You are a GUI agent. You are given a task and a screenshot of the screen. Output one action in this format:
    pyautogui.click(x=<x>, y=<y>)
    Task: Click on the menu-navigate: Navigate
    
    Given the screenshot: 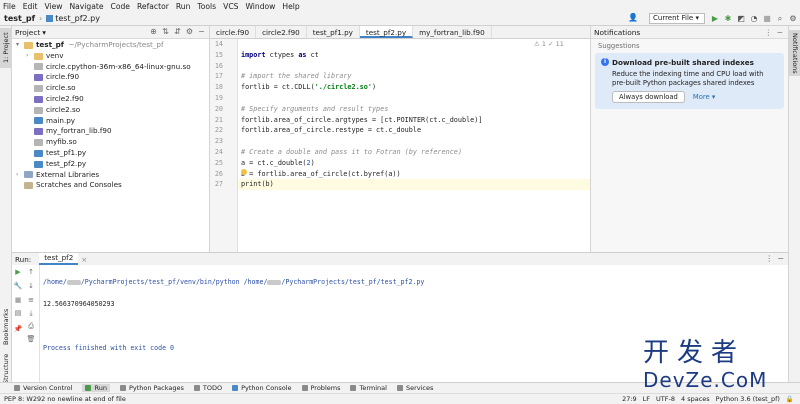 What is the action you would take?
    pyautogui.click(x=86, y=6)
    